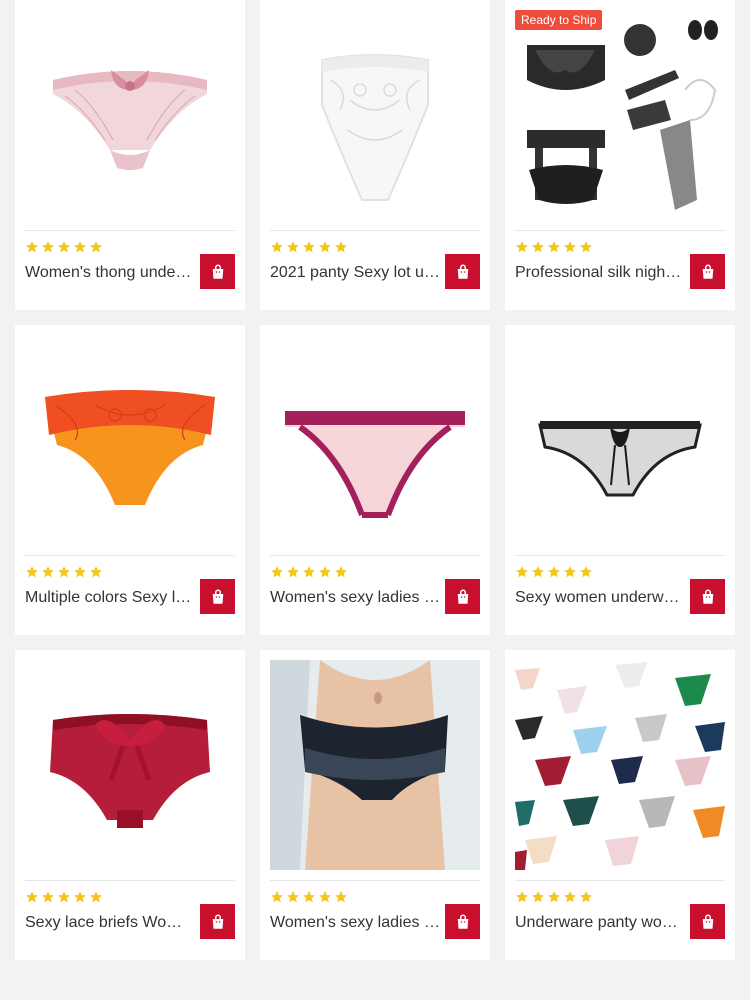  What do you see at coordinates (620, 115) in the screenshot?
I see `product-image: Ready to Ship` at bounding box center [620, 115].